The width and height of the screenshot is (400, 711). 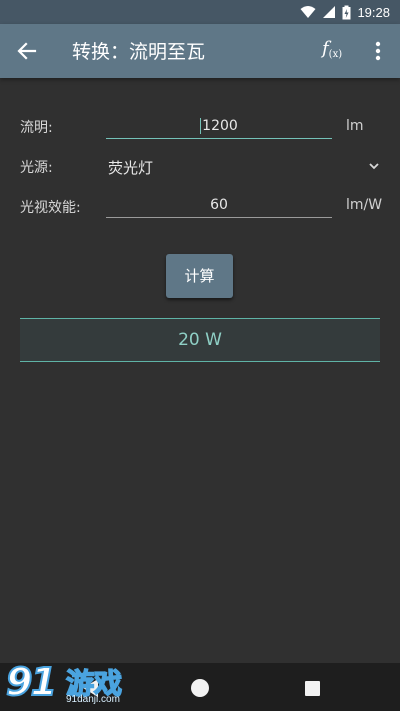 What do you see at coordinates (378, 51) in the screenshot?
I see `more-options-icon` at bounding box center [378, 51].